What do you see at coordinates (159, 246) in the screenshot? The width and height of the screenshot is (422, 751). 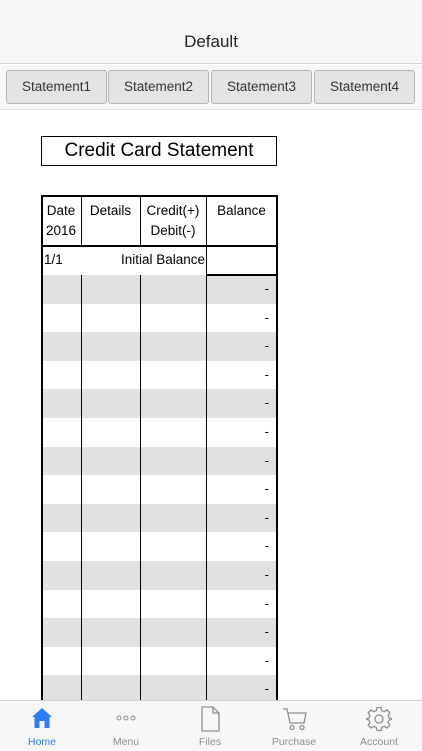 I see `header-bottom-border` at bounding box center [159, 246].